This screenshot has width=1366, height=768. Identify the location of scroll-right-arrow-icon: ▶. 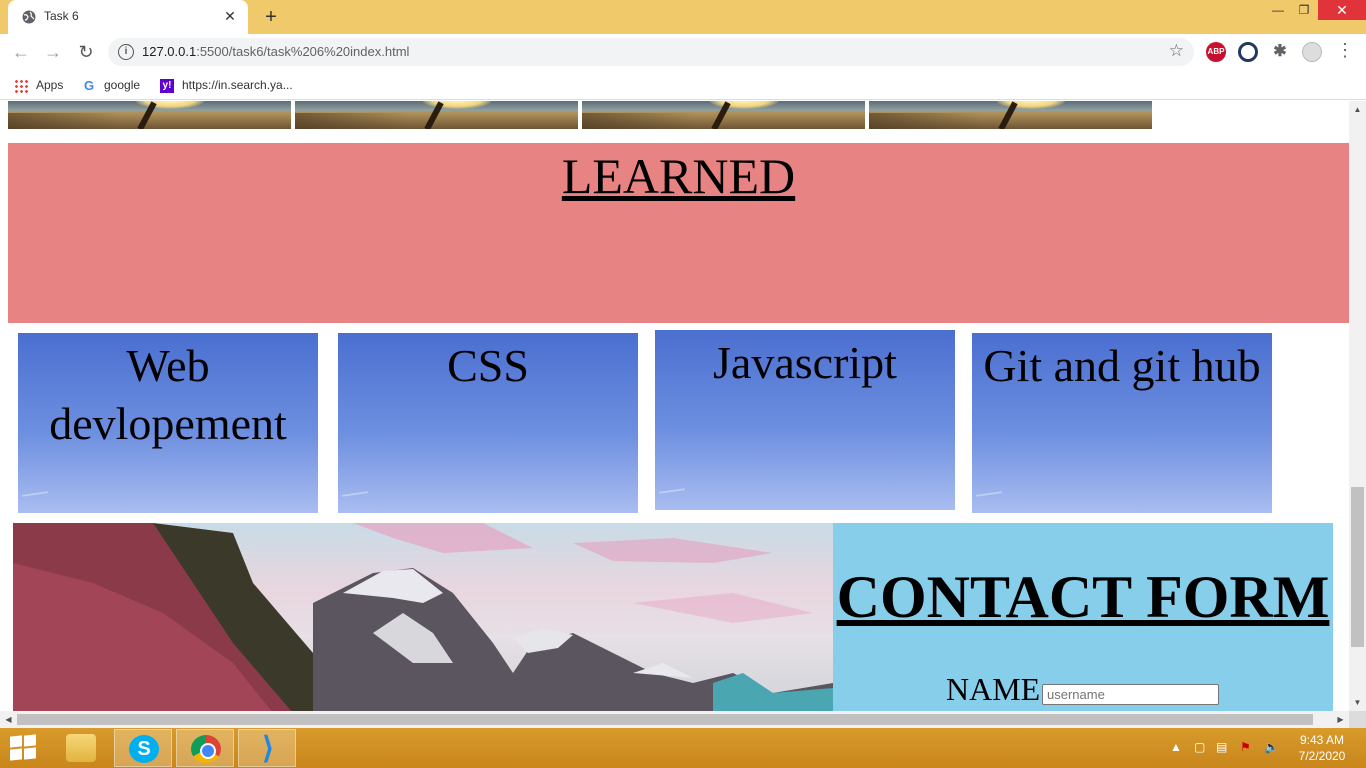
(1340, 719).